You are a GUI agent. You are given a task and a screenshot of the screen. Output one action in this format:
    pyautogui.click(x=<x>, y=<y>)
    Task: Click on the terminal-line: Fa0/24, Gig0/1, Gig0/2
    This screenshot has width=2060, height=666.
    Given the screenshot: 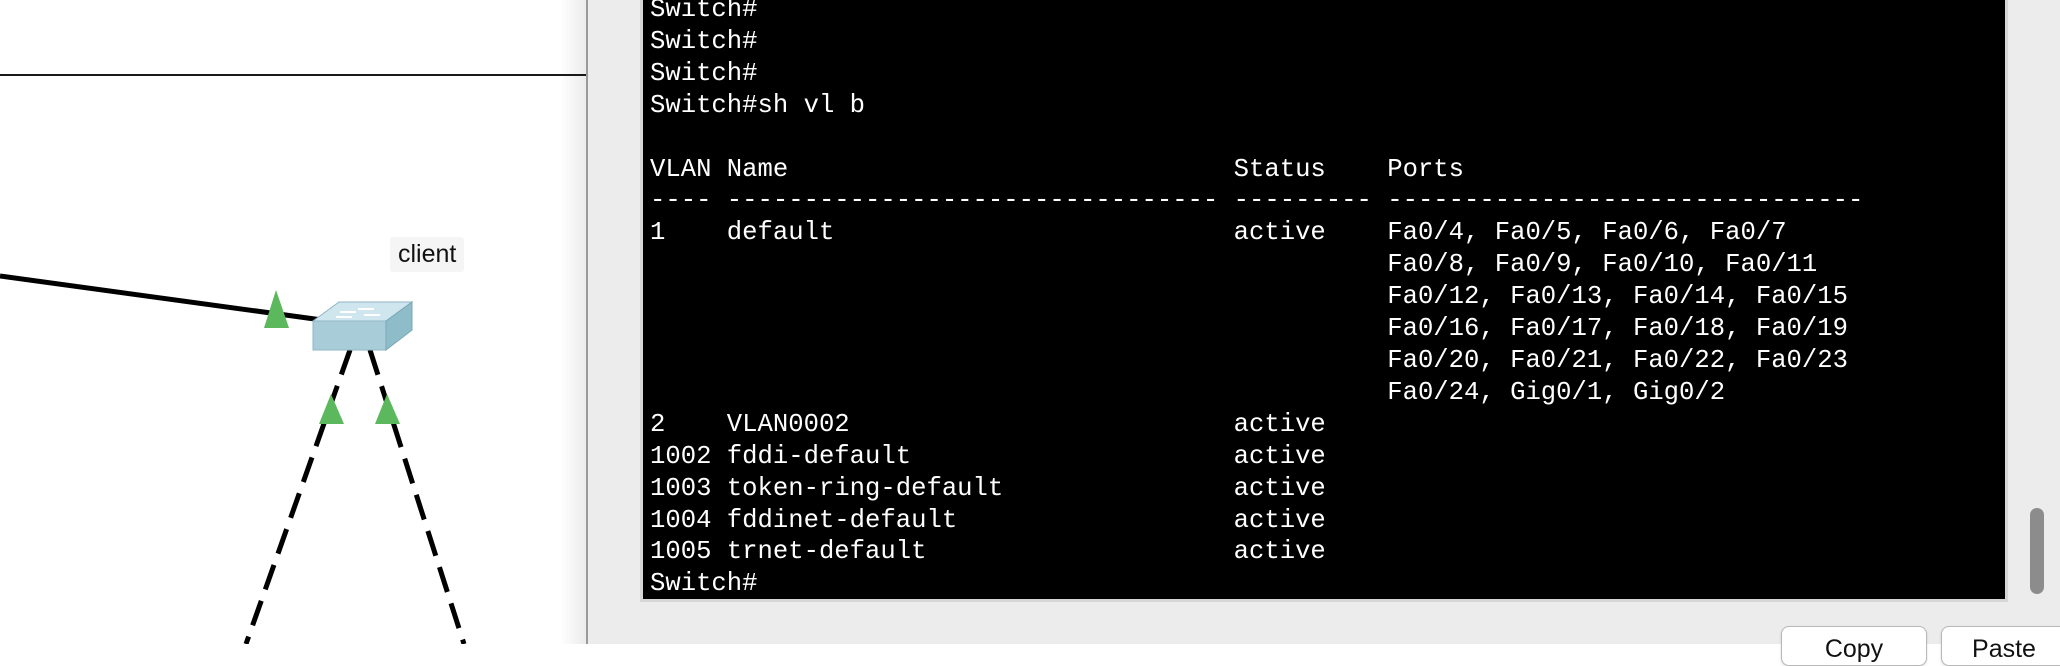 What is the action you would take?
    pyautogui.click(x=1556, y=392)
    